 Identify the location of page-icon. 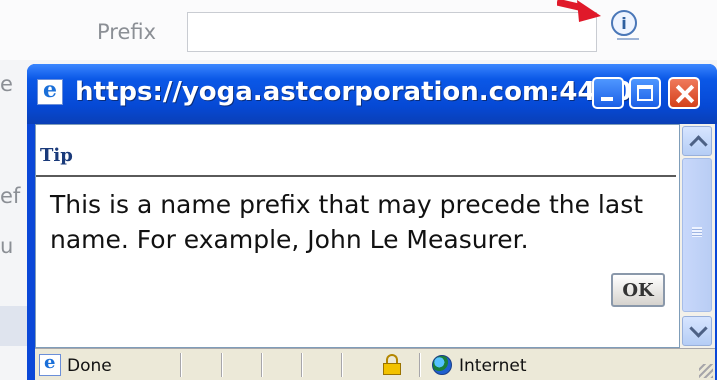
(50, 364).